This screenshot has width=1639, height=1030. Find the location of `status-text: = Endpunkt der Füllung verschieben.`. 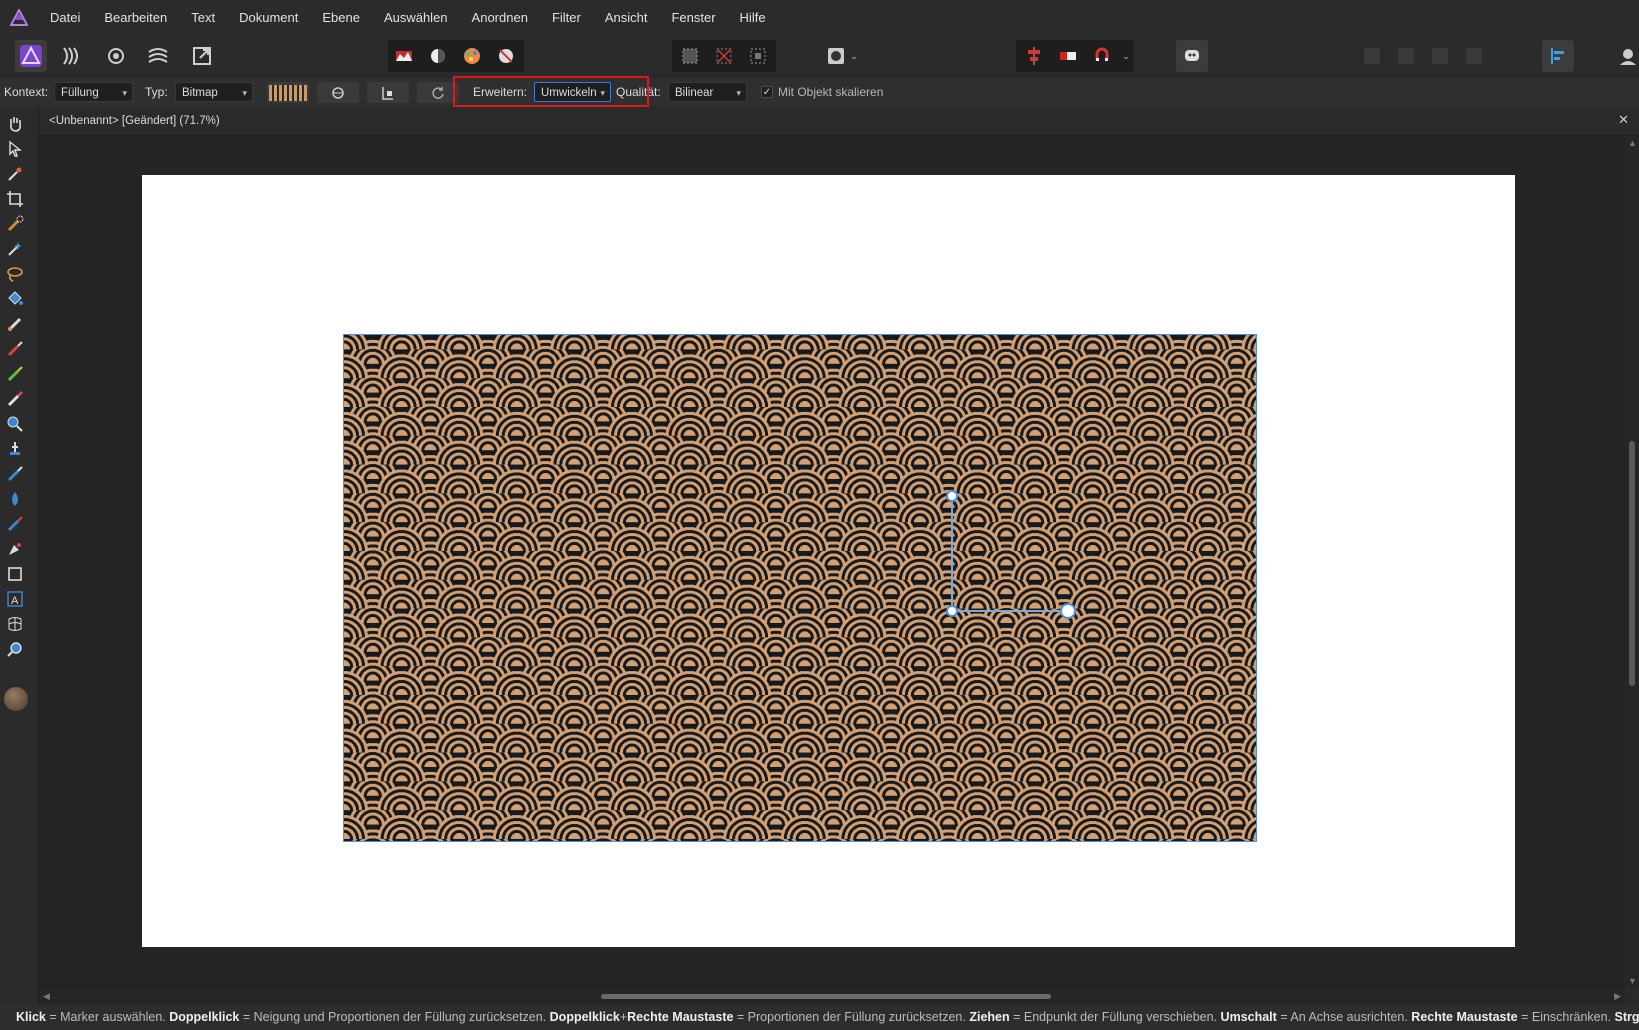

status-text: = Endpunkt der Füllung verschieben. is located at coordinates (1115, 1017).